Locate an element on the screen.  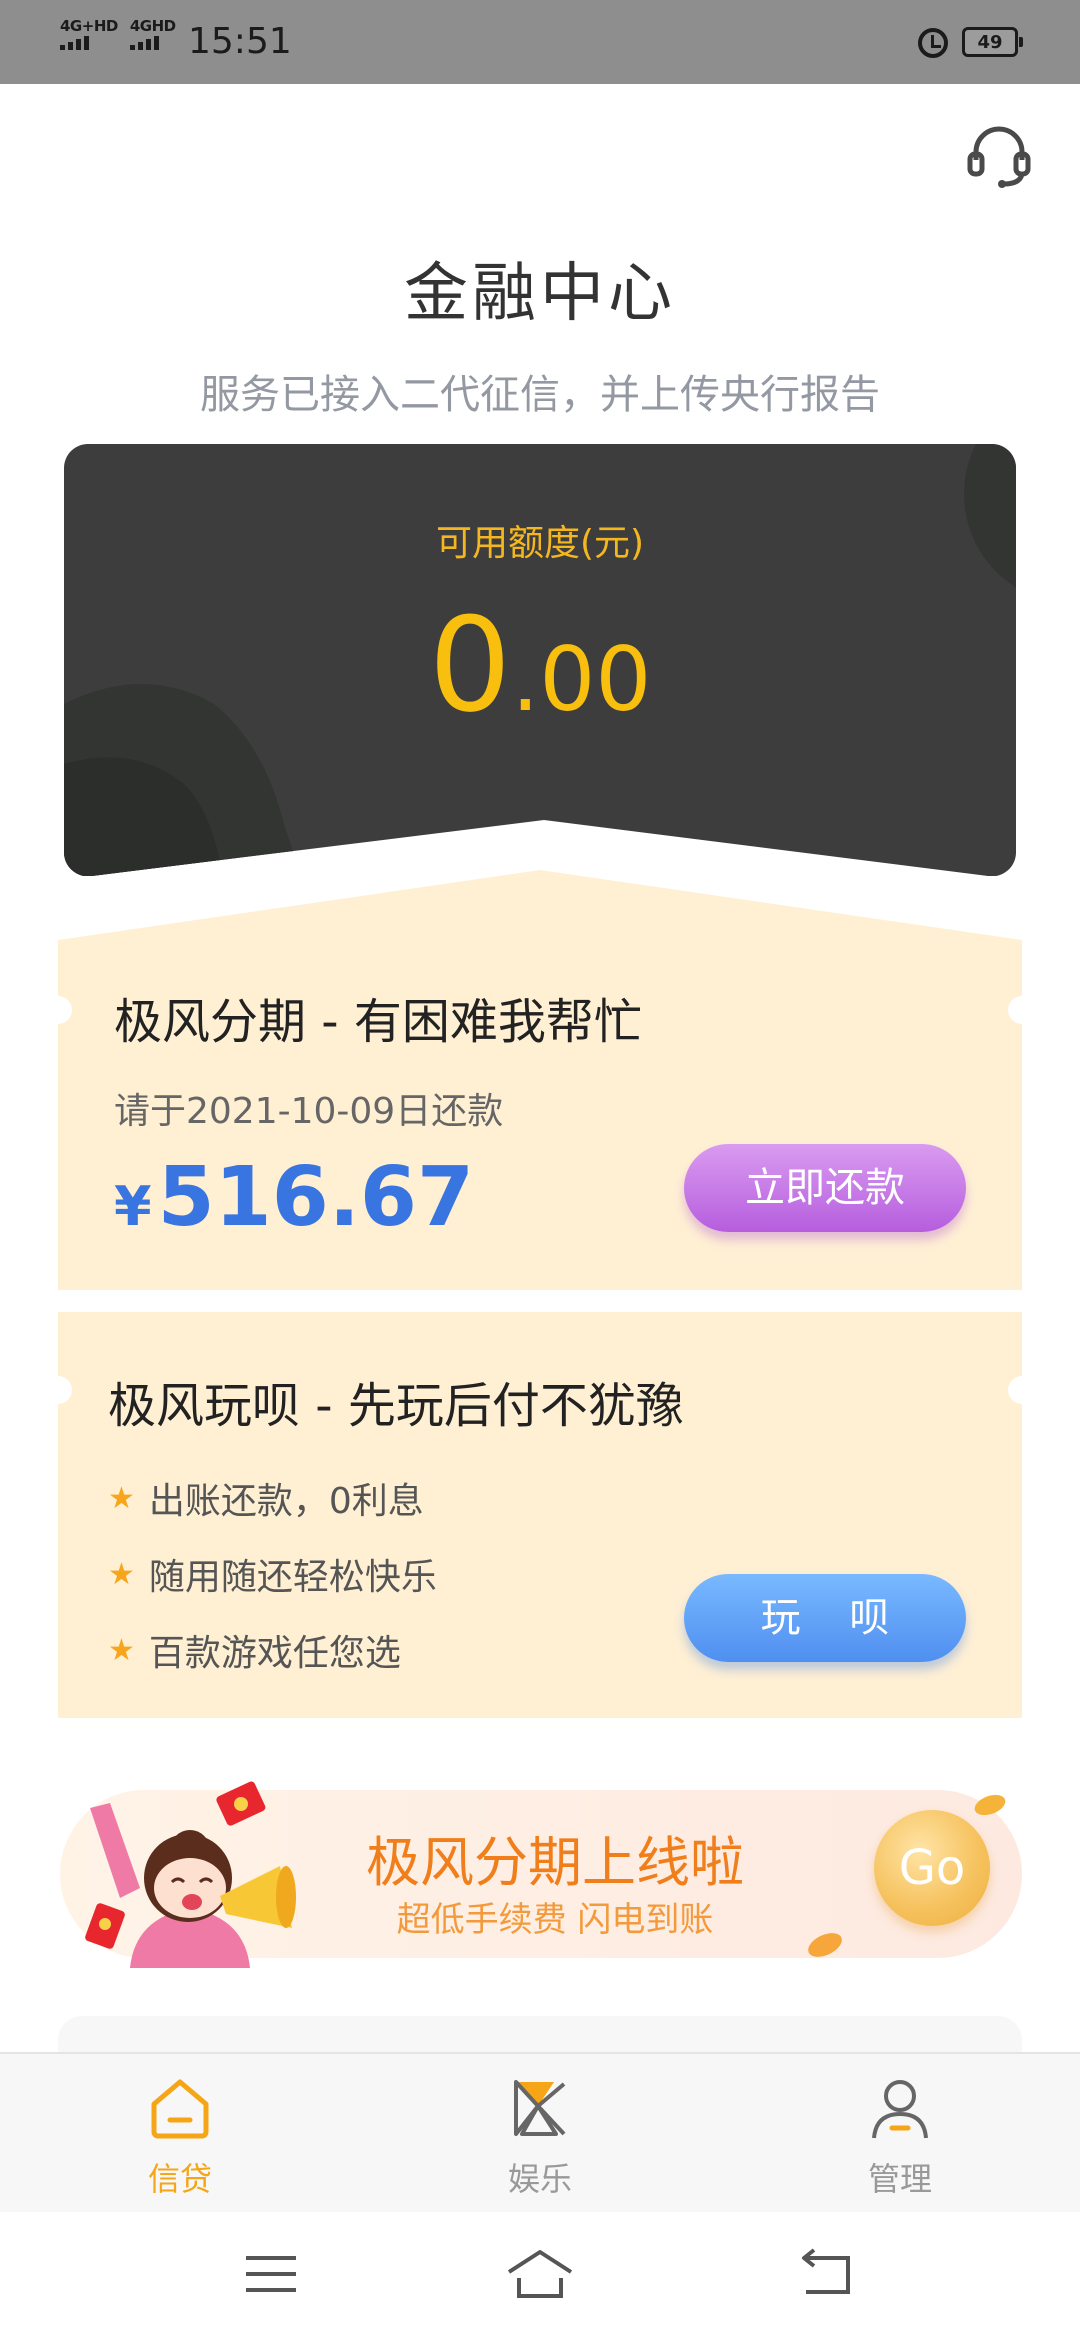
play-title: 极风玩呗 - 先玩后付不犹豫 is located at coordinates (396, 1406).